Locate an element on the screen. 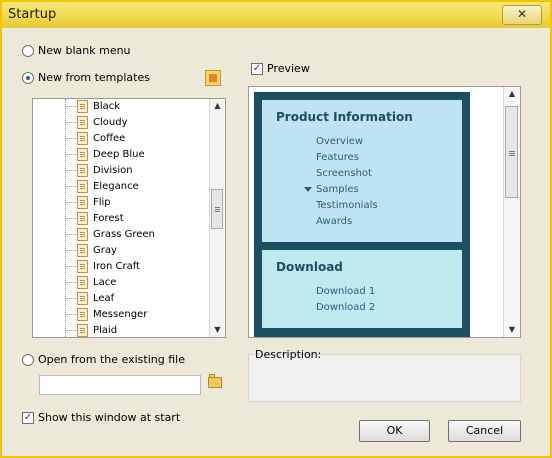 This screenshot has height=458, width=552. preview-menu-label: Screenshot is located at coordinates (344, 173).